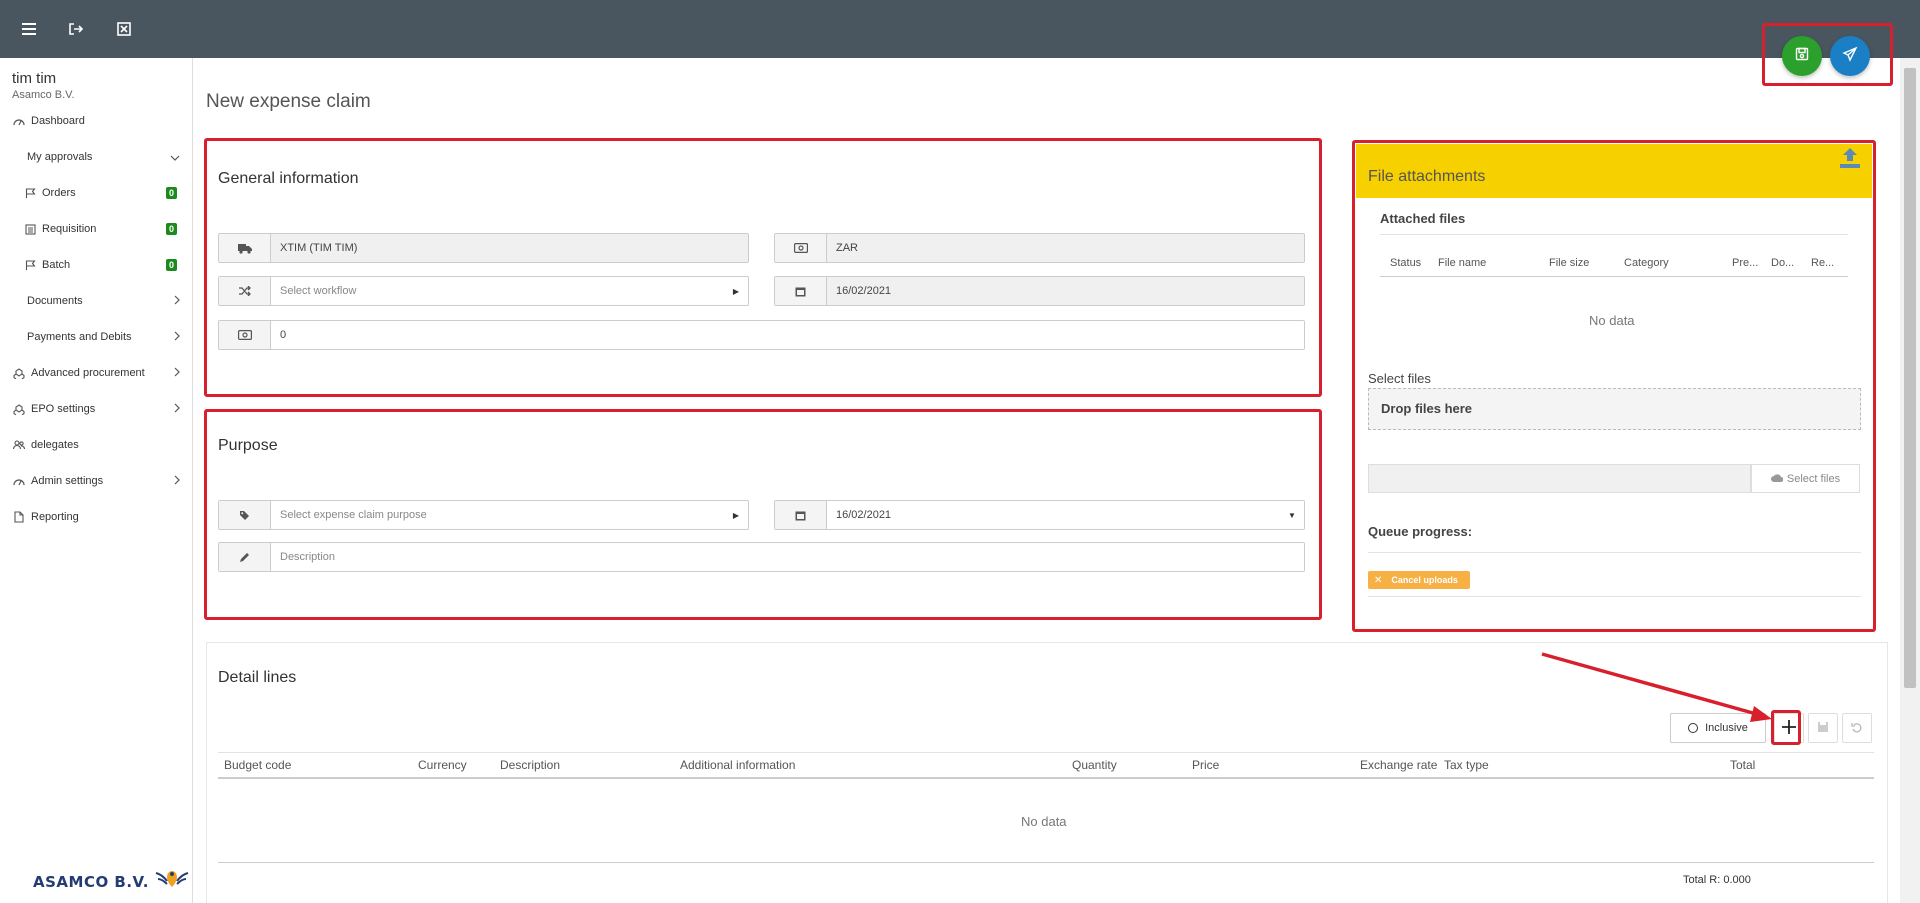  What do you see at coordinates (483, 248) in the screenshot?
I see `supplier-field: XTIM (TIM TIM)` at bounding box center [483, 248].